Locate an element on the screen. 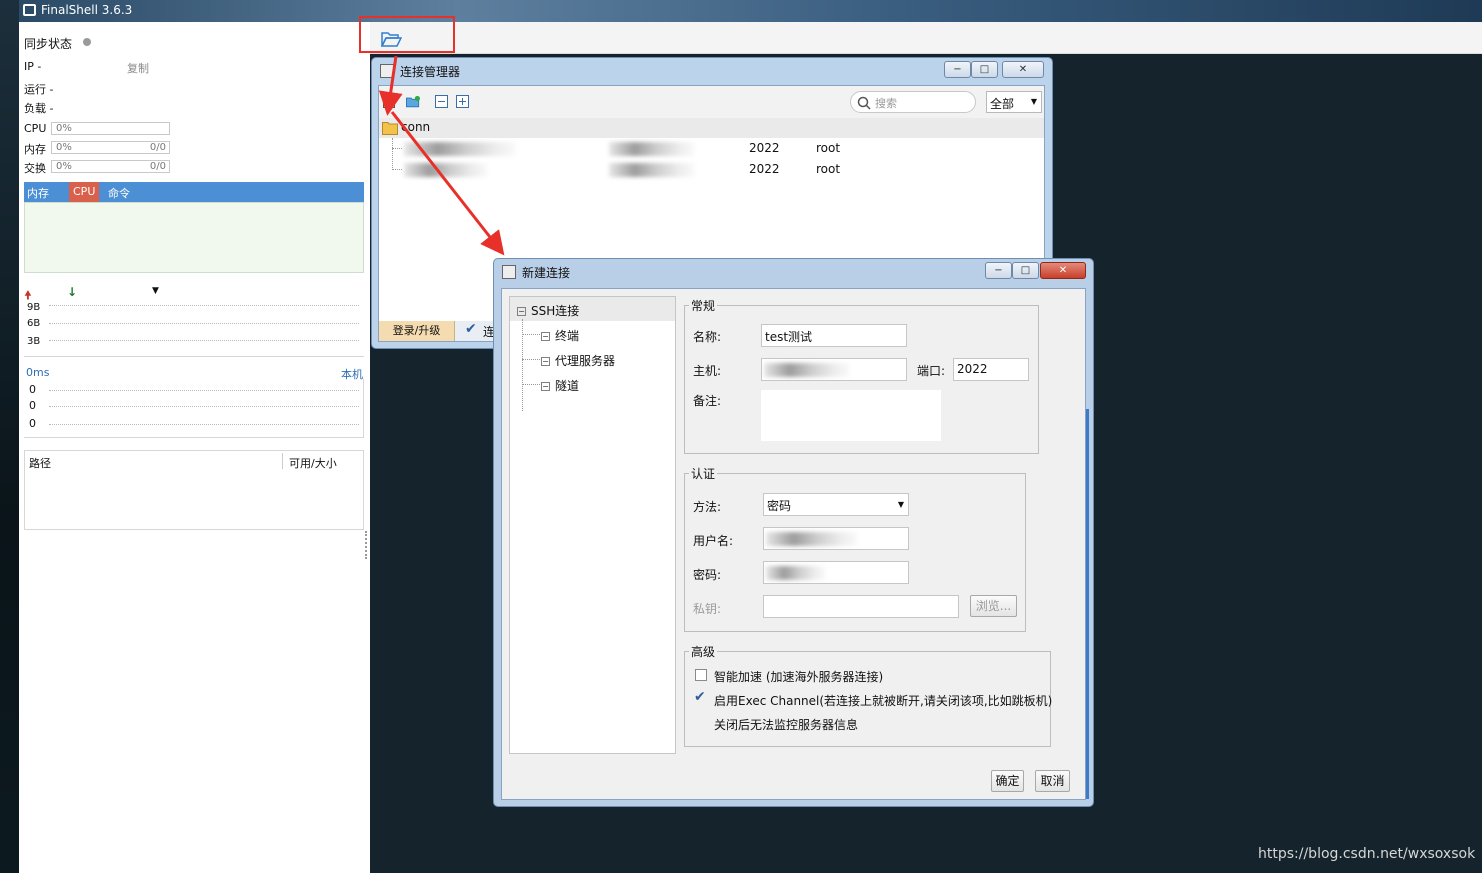 The height and width of the screenshot is (873, 1482). tree-item-proxy: − 代理服务器 is located at coordinates (578, 360).